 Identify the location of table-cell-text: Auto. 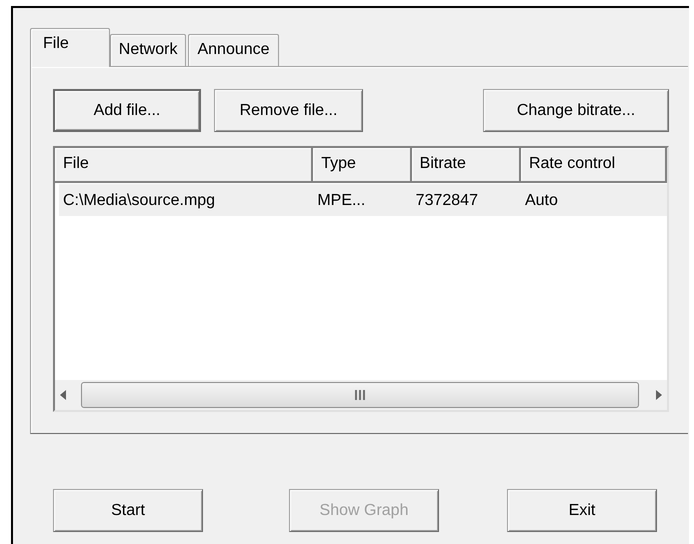
(541, 201).